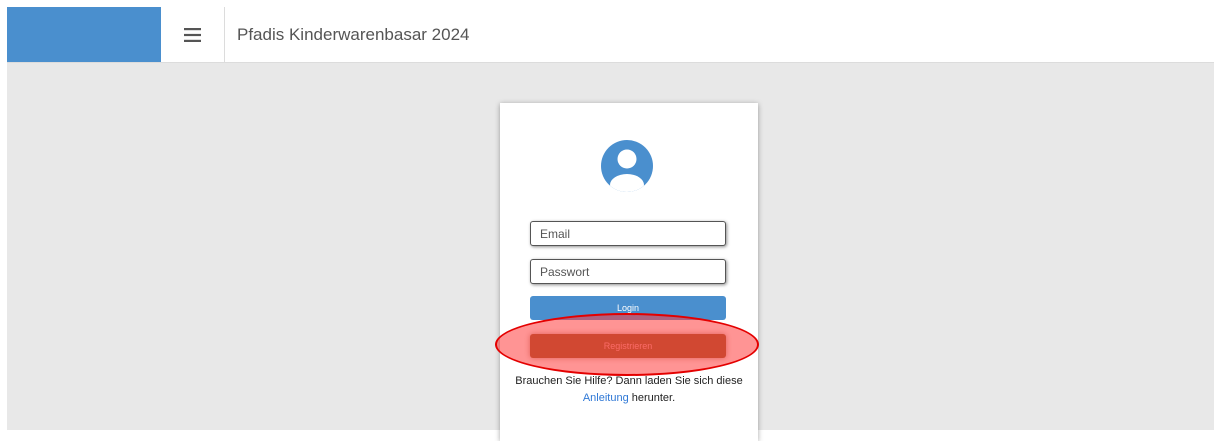 The height and width of the screenshot is (441, 1214). What do you see at coordinates (610, 35) in the screenshot?
I see `top-navbar: Pfadis Kinderwarenbasar 2024` at bounding box center [610, 35].